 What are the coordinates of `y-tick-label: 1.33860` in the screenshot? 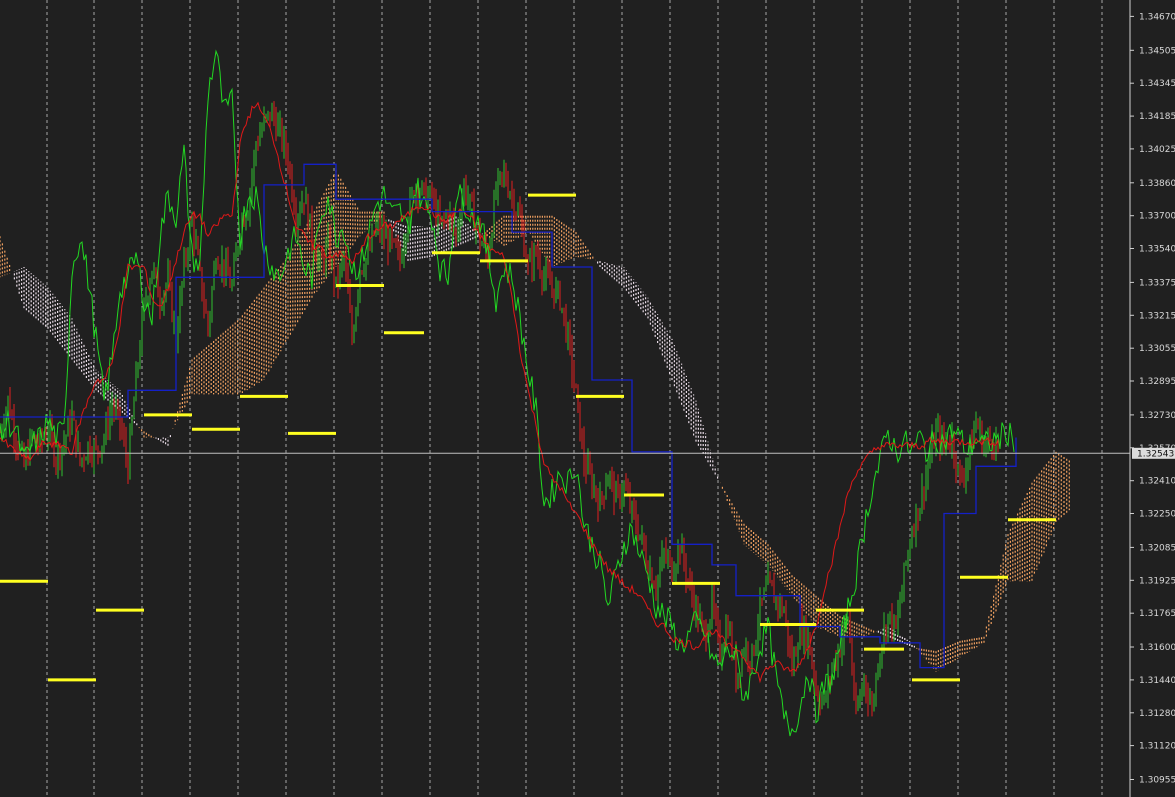 It's located at (1157, 184).